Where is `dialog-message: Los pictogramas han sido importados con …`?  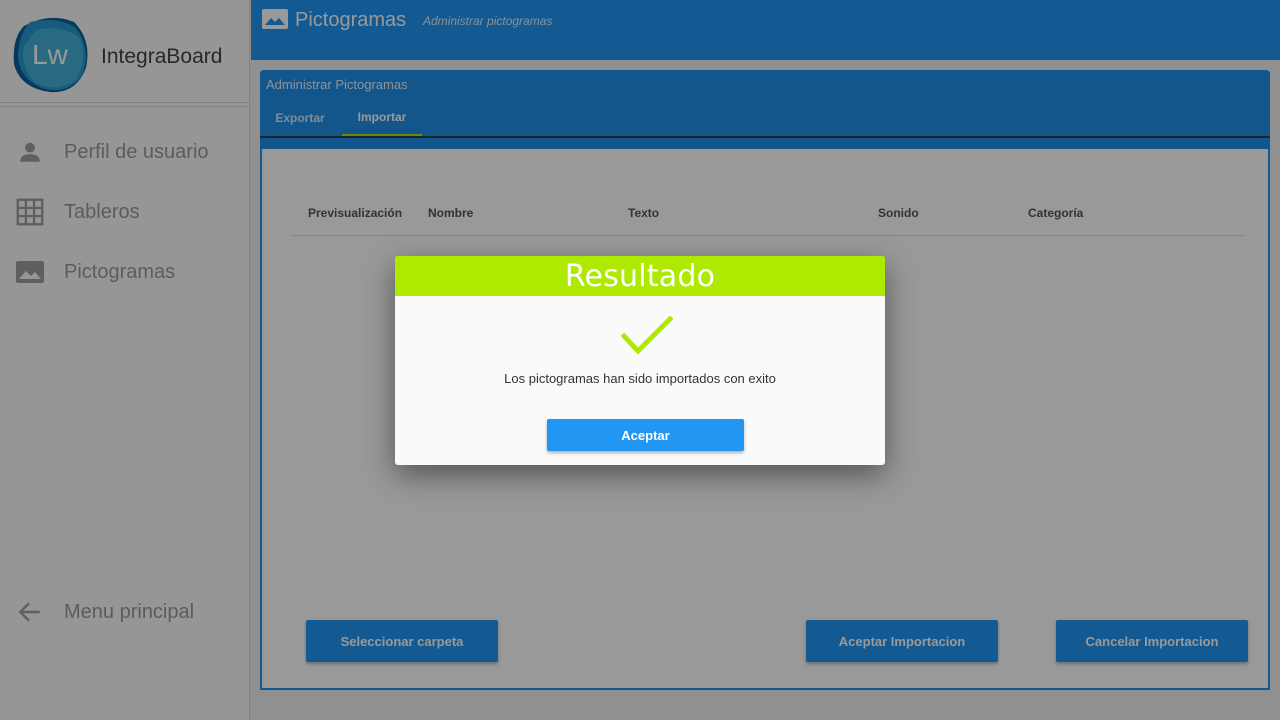 dialog-message: Los pictogramas han sido importados con … is located at coordinates (640, 378).